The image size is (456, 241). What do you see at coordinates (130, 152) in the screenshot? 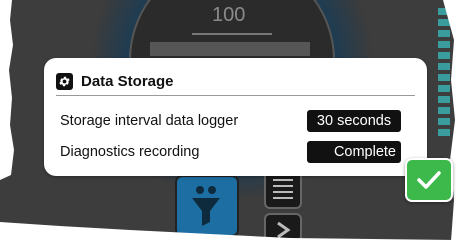
I see `diagnostics-recording-label: Diagnostics recording` at bounding box center [130, 152].